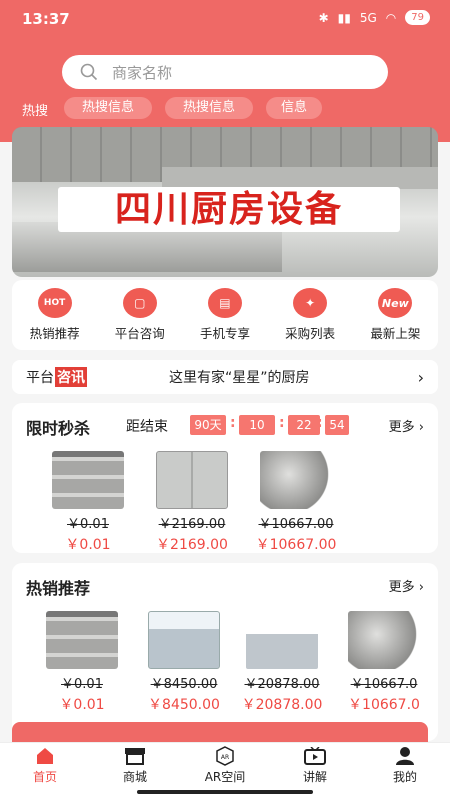 This screenshot has width=450, height=800. I want to click on sale-price: ￥10667.00, so click(296, 545).